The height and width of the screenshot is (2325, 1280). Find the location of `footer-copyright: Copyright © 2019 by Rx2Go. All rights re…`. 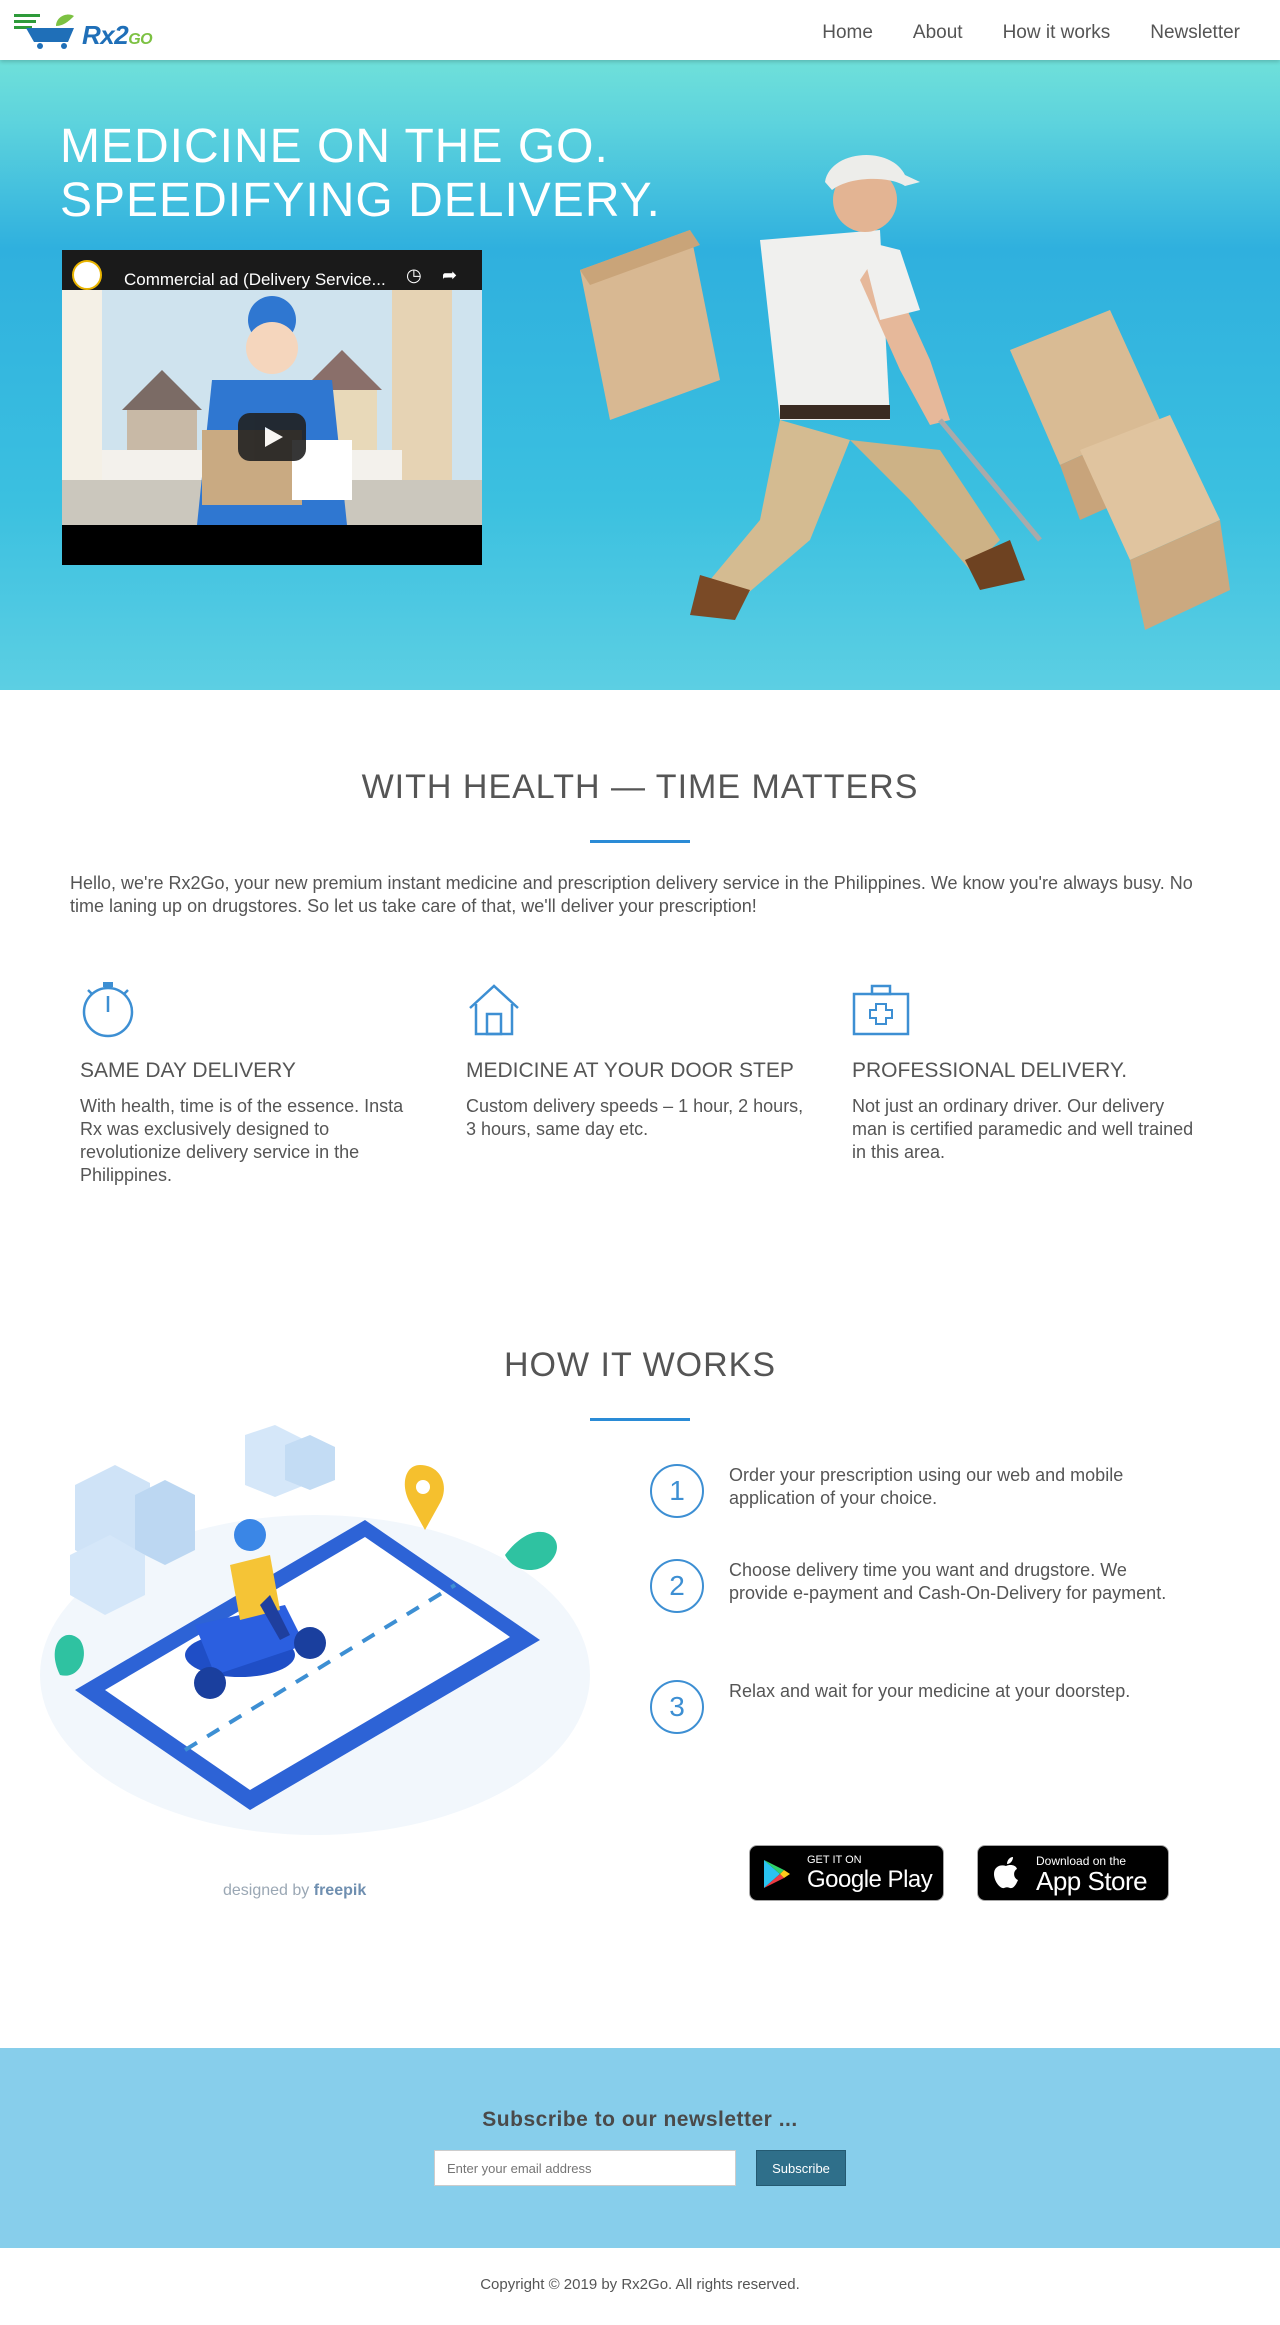

footer-copyright: Copyright © 2019 by Rx2Go. All rights re… is located at coordinates (640, 2284).